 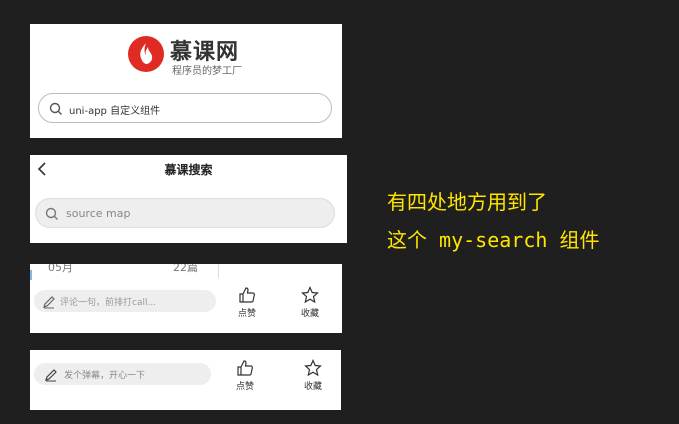 What do you see at coordinates (98, 213) in the screenshot?
I see `search-placeholder: source map` at bounding box center [98, 213].